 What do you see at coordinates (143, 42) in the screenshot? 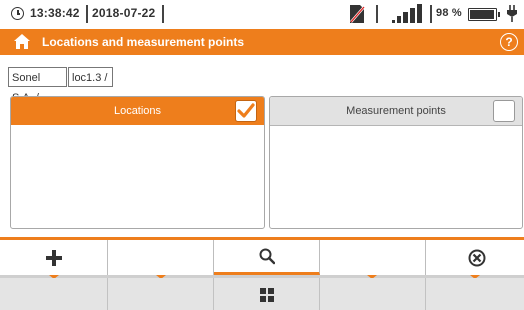
I see `page-title: Locations and measurement points` at bounding box center [143, 42].